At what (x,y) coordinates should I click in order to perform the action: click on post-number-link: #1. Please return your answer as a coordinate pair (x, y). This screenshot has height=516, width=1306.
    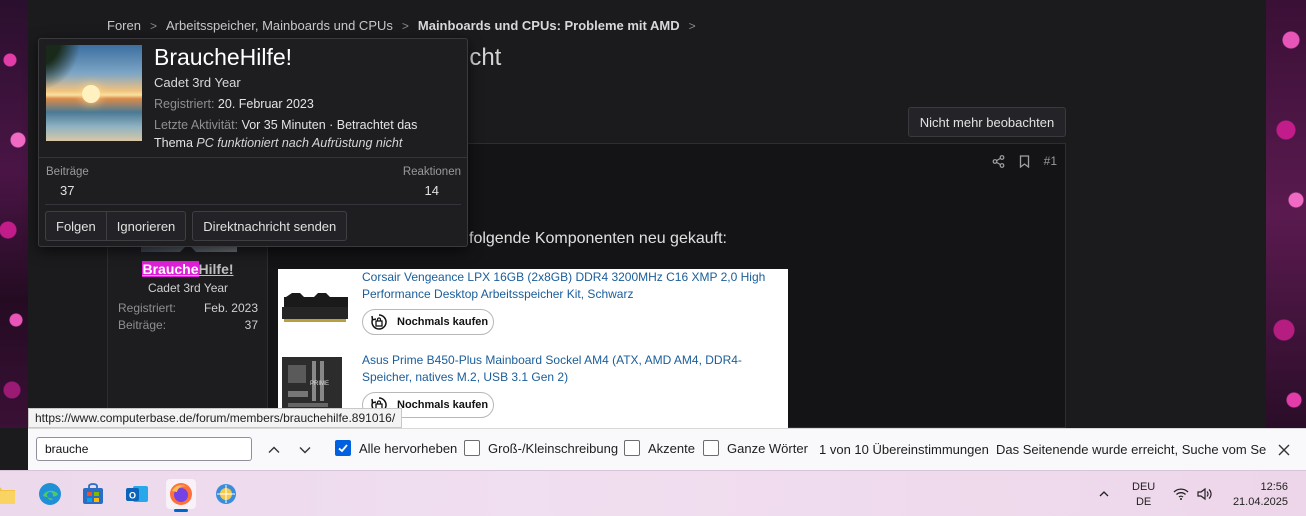
    Looking at the image, I should click on (1050, 161).